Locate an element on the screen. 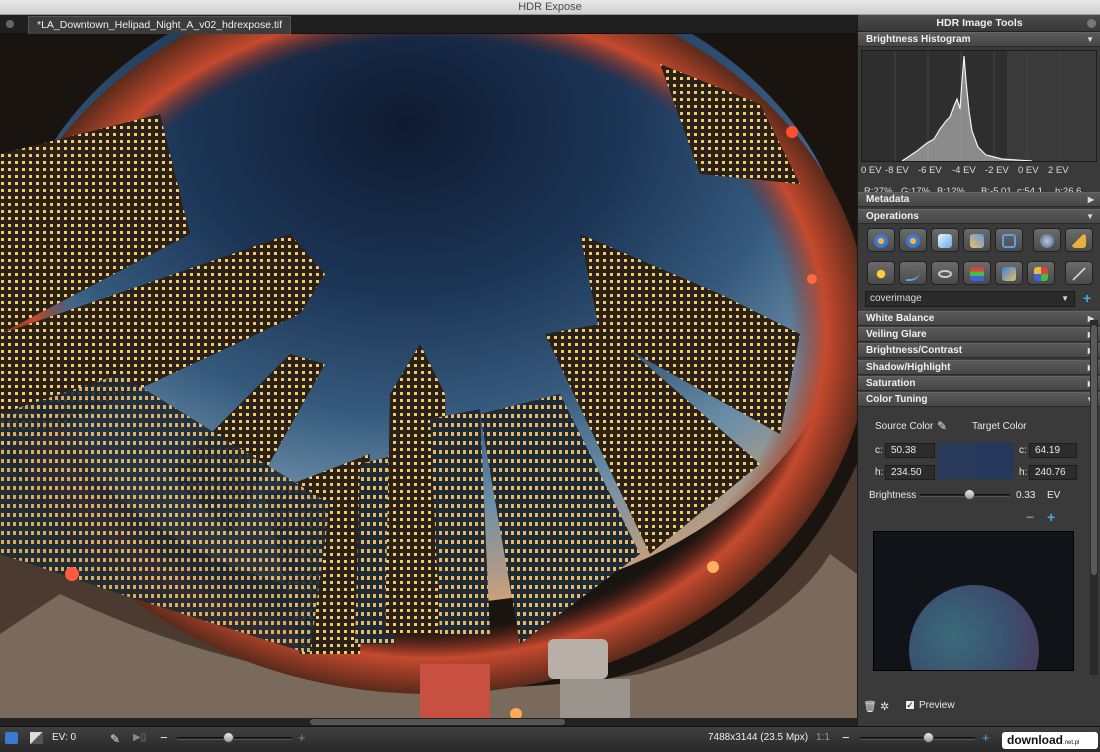 The height and width of the screenshot is (752, 1100). exposure-icon is located at coordinates (881, 273).